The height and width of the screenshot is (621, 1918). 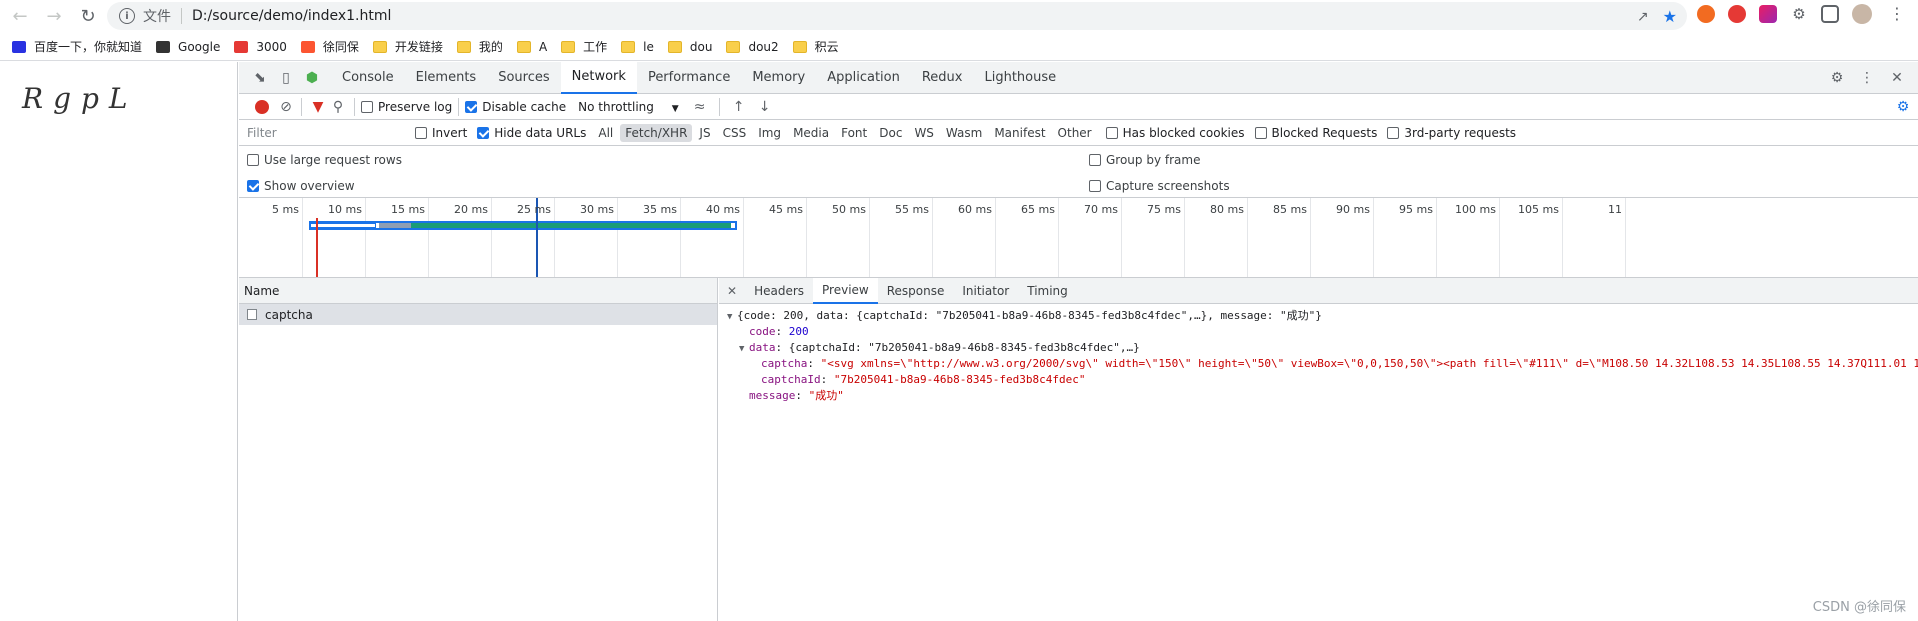 I want to click on hide-data-urls-checkbox: Hide data URLs, so click(x=531, y=133).